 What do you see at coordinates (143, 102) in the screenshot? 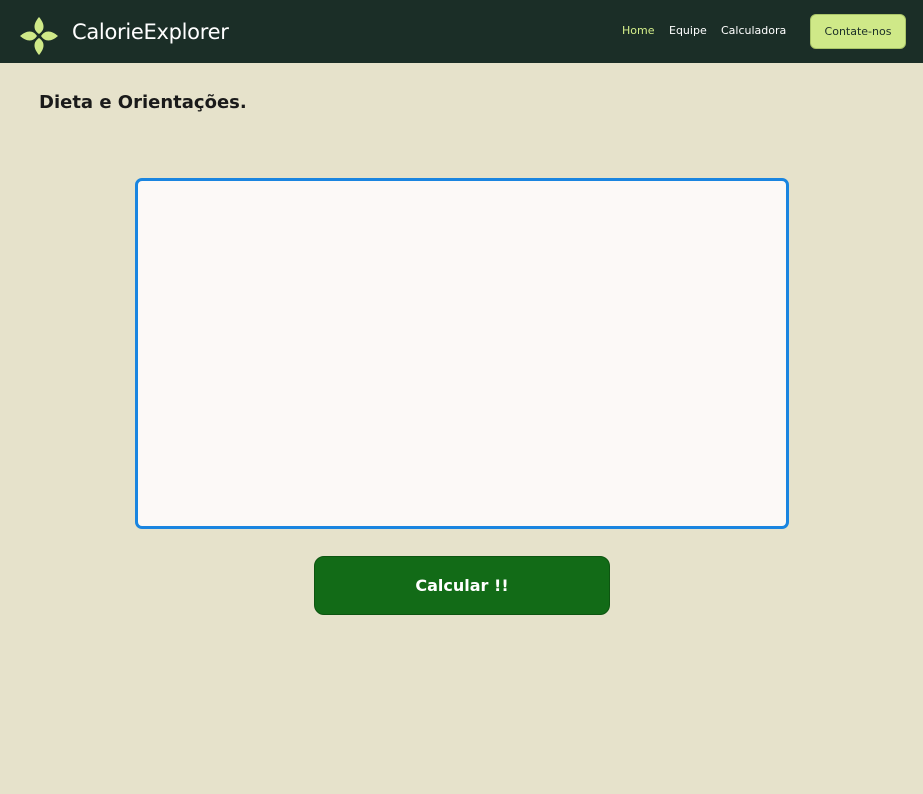
I see `page-title: Dieta e Orientações.` at bounding box center [143, 102].